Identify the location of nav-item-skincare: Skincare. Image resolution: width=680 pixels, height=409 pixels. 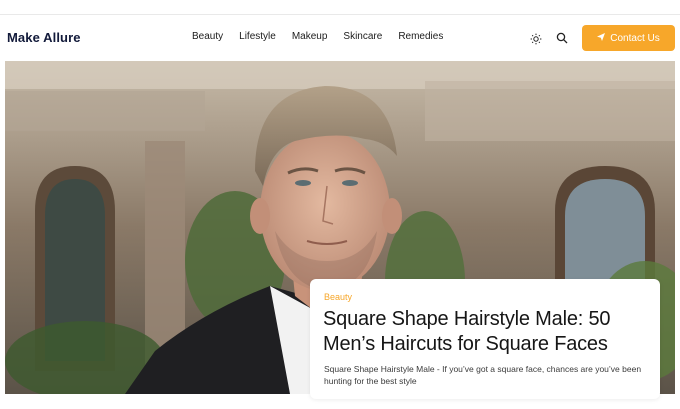
(362, 36).